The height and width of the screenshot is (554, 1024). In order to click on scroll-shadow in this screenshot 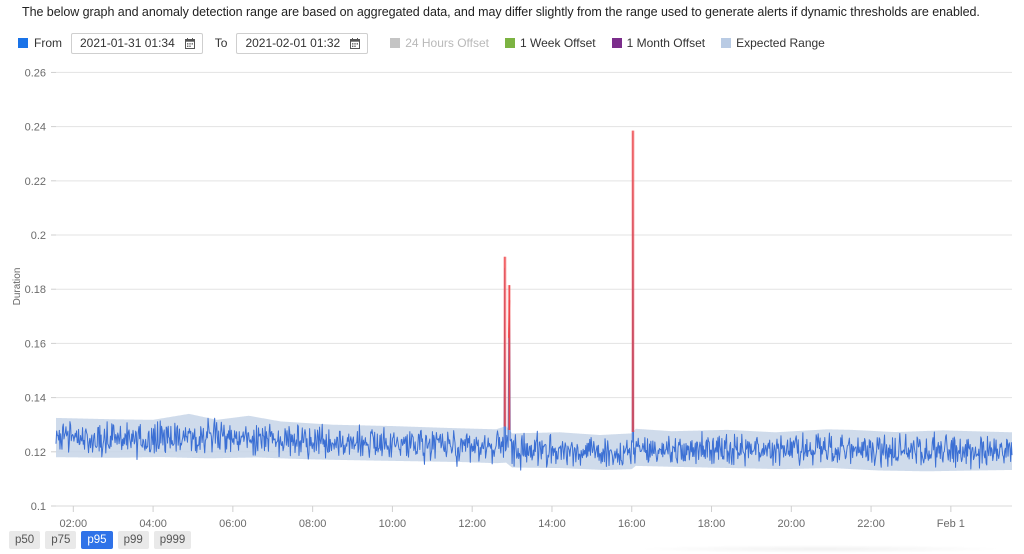, I will do `click(820, 549)`.